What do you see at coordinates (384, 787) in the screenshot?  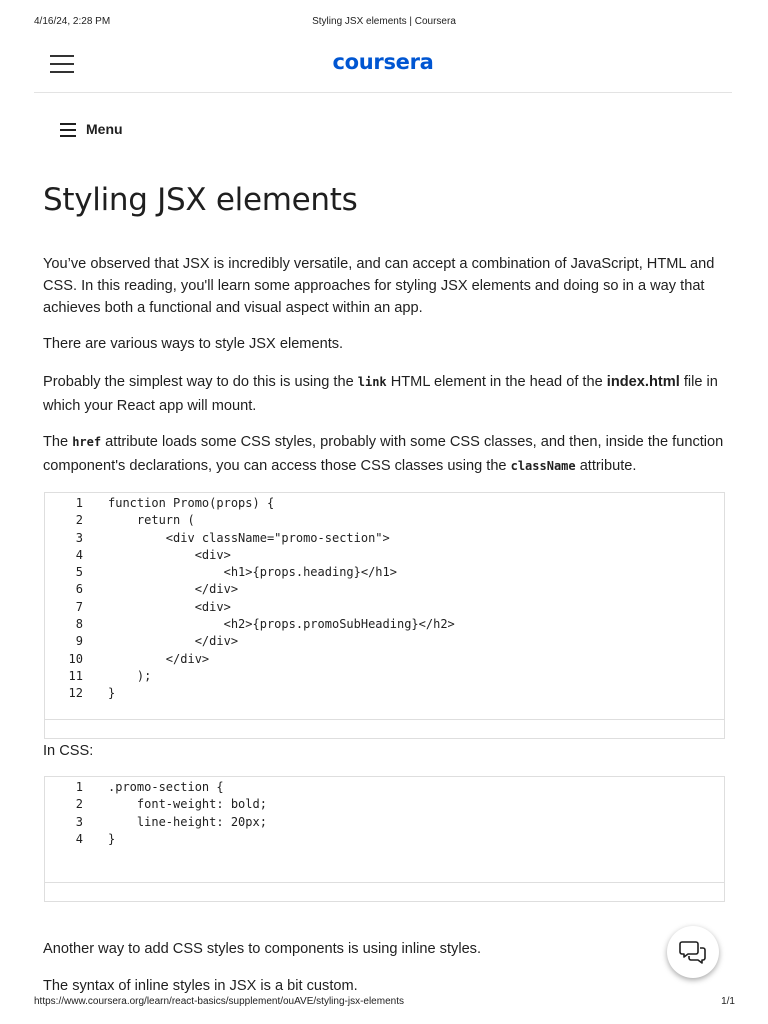 I see `code-line: 1 .promo-section {` at bounding box center [384, 787].